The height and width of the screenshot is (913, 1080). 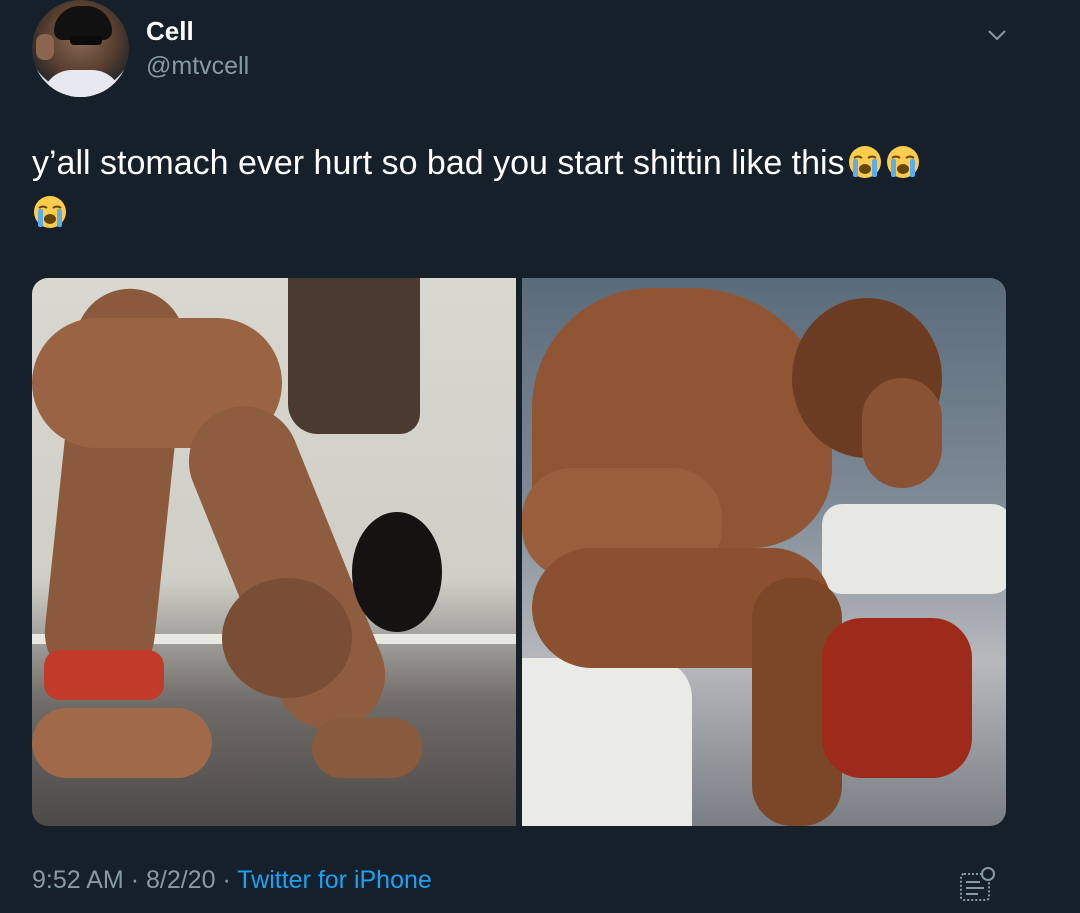 What do you see at coordinates (86, 40) in the screenshot?
I see `avatar-glasses` at bounding box center [86, 40].